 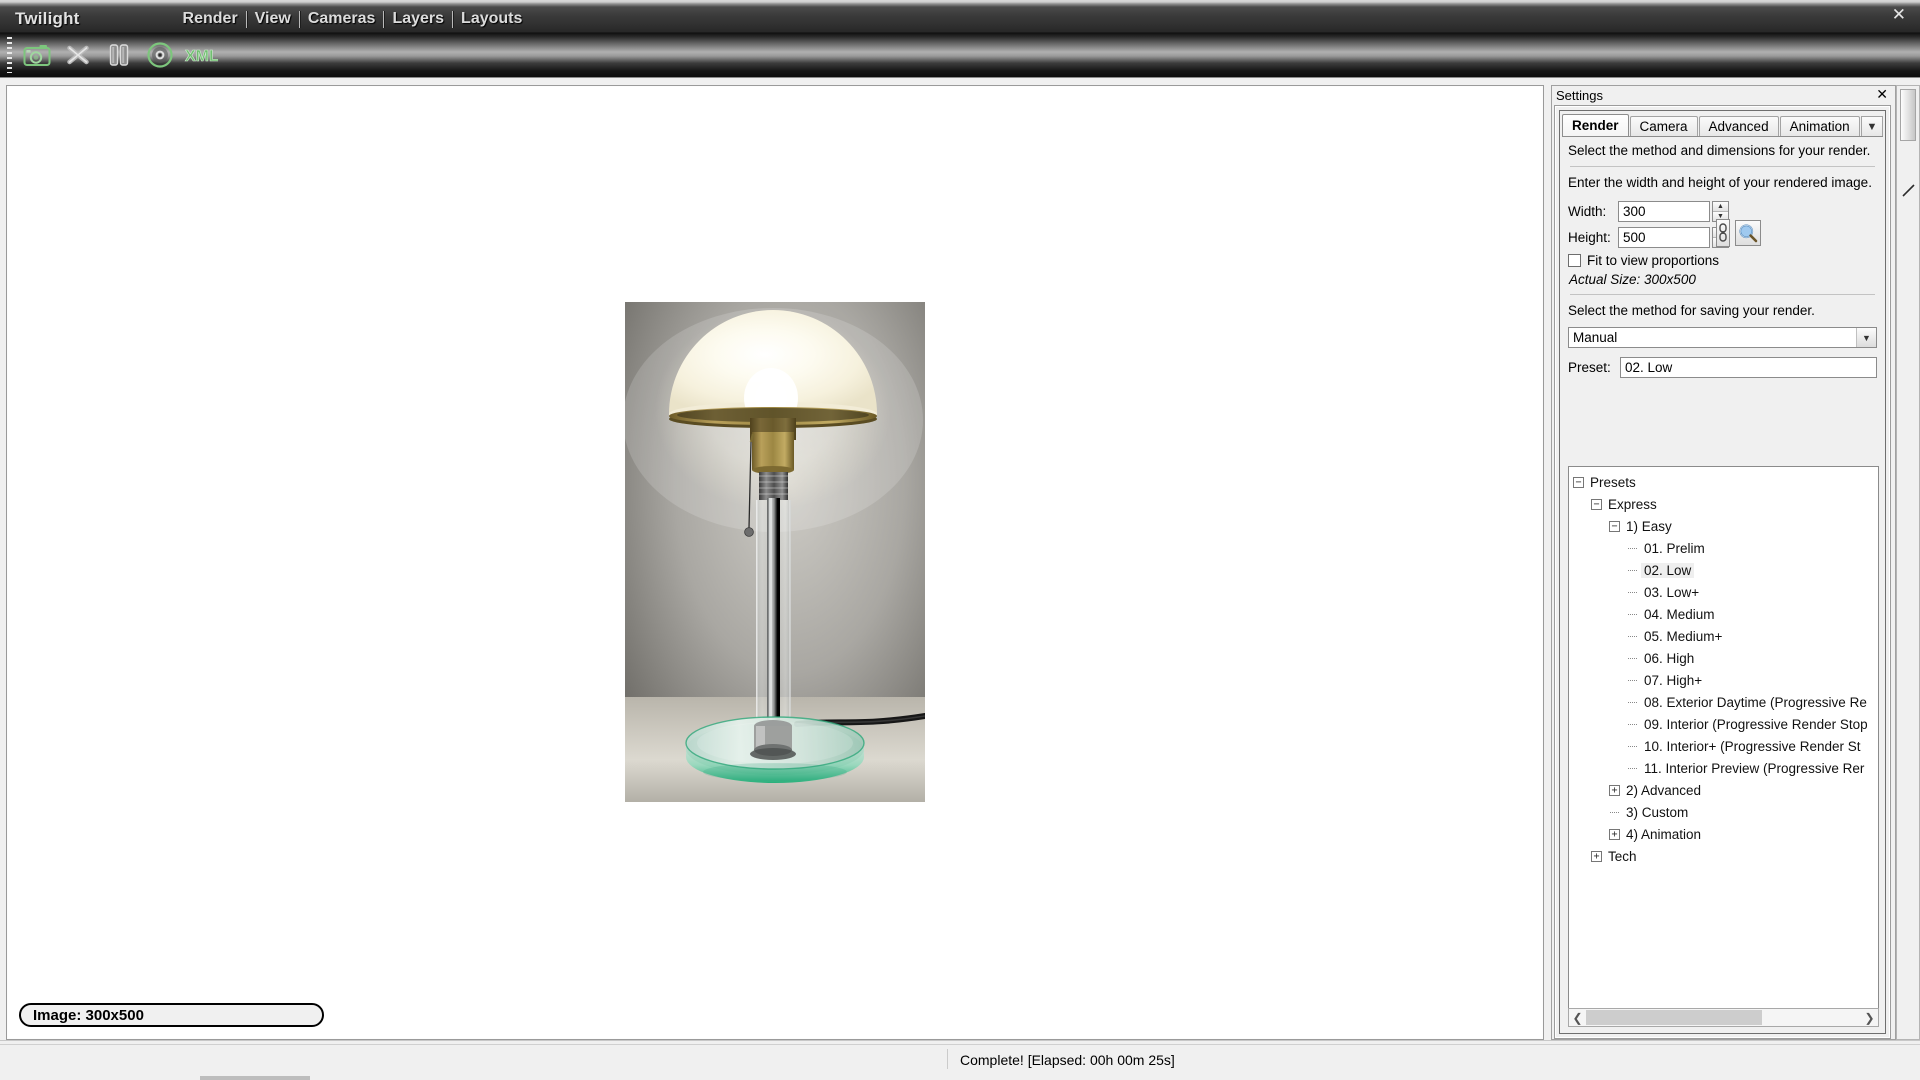 What do you see at coordinates (1649, 526) in the screenshot?
I see `tree-item-label: 1) Easy` at bounding box center [1649, 526].